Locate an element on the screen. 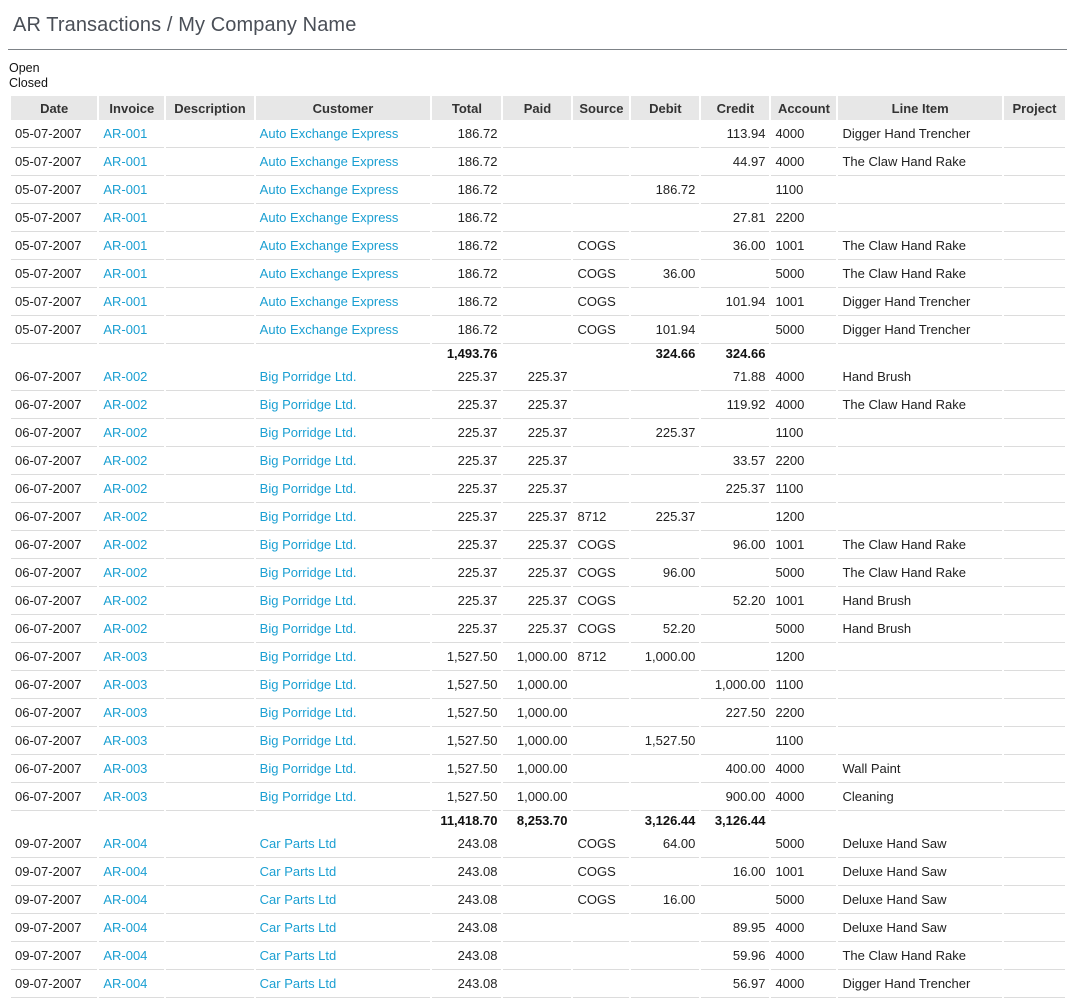  cell-line-item: Wall Paint is located at coordinates (920, 769).